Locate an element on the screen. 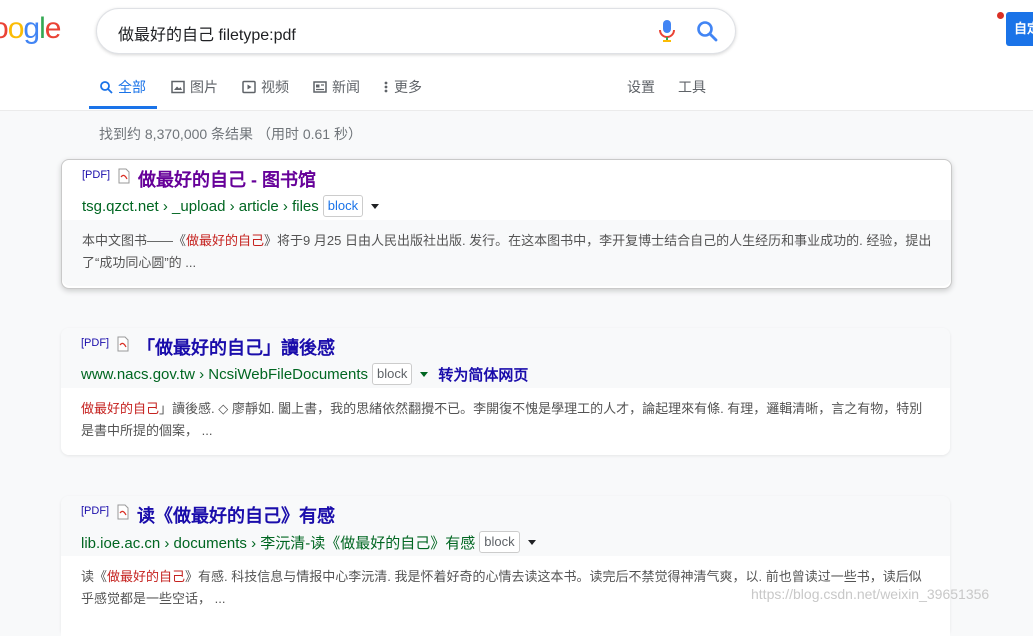  result-stats: 找到约 8,370,000 条结果 （用时 0.61 秒） is located at coordinates (230, 134).